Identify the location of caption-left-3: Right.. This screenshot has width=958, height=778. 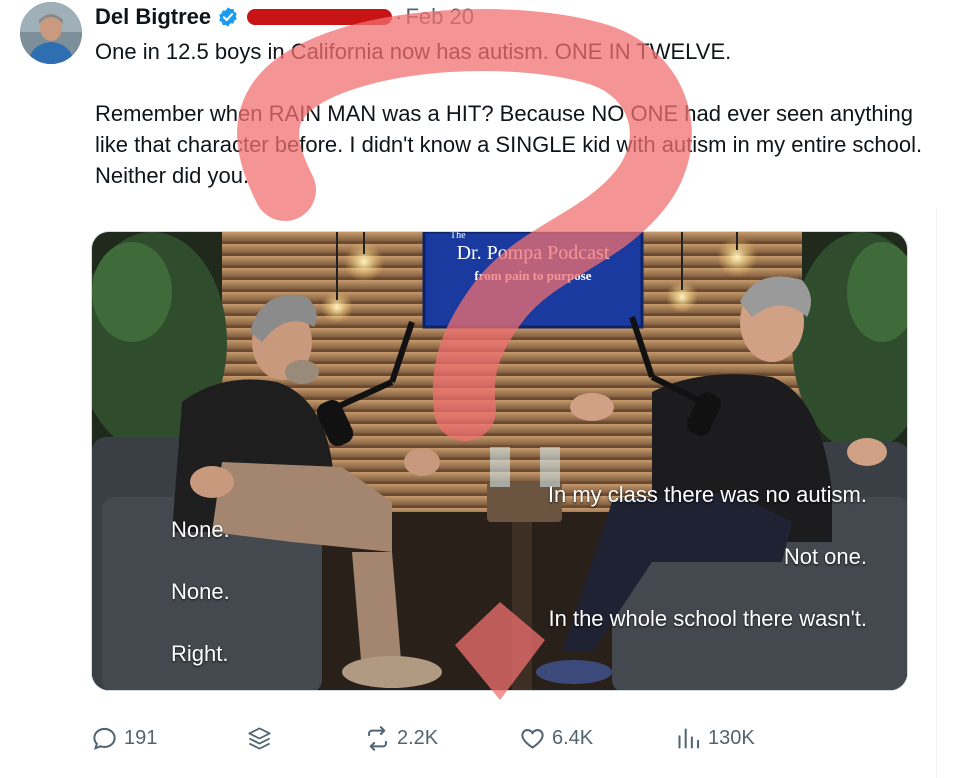
(200, 653).